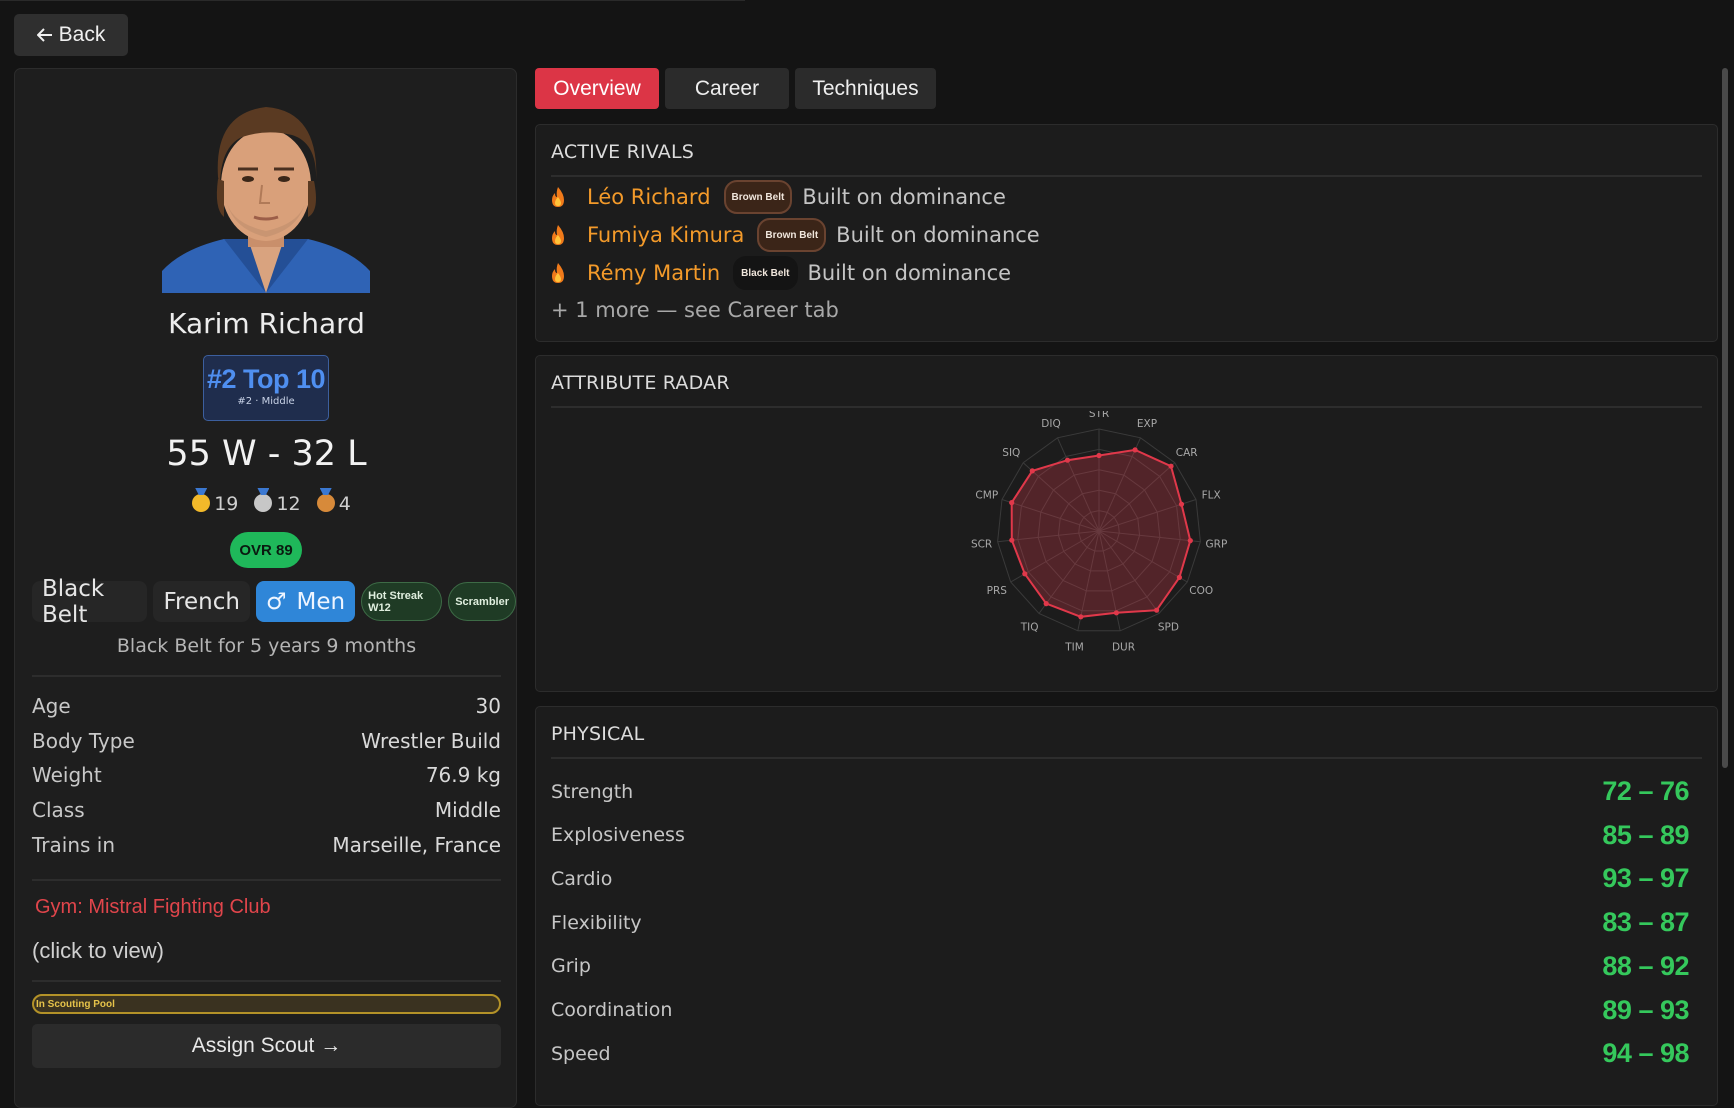 This screenshot has width=1734, height=1108. I want to click on more-rivals-link: + 1 more — see Career tab, so click(695, 310).